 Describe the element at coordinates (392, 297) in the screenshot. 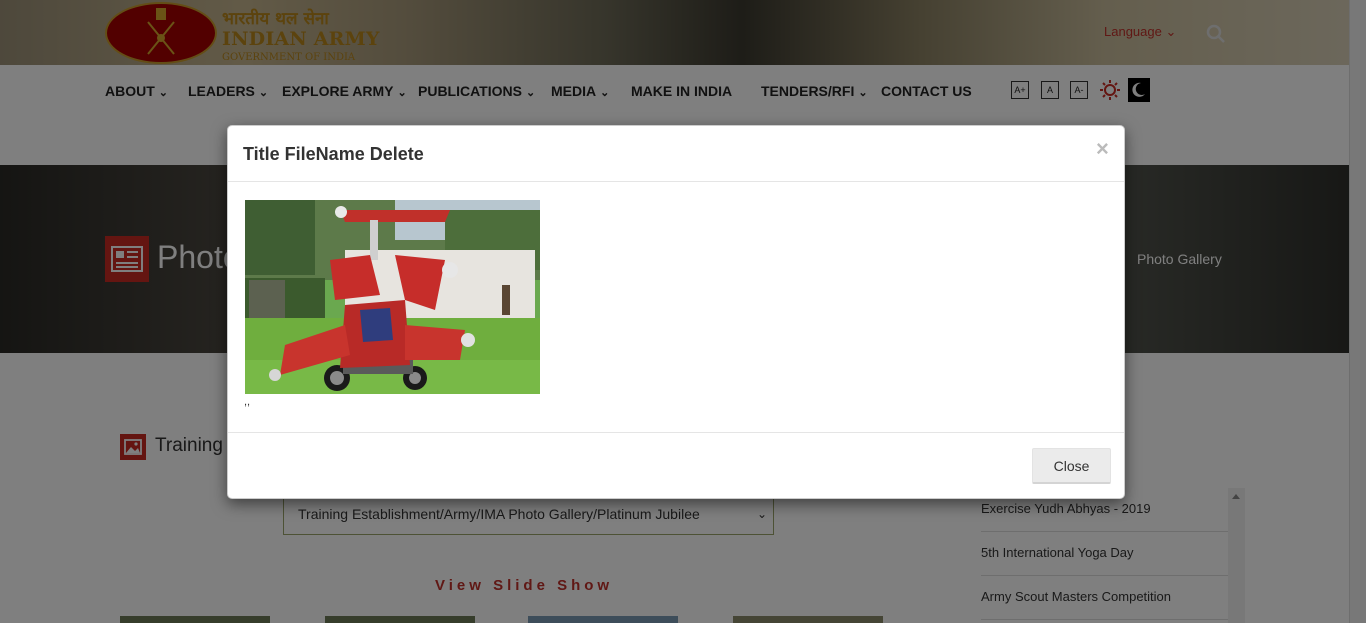

I see `gallery-photo` at that location.